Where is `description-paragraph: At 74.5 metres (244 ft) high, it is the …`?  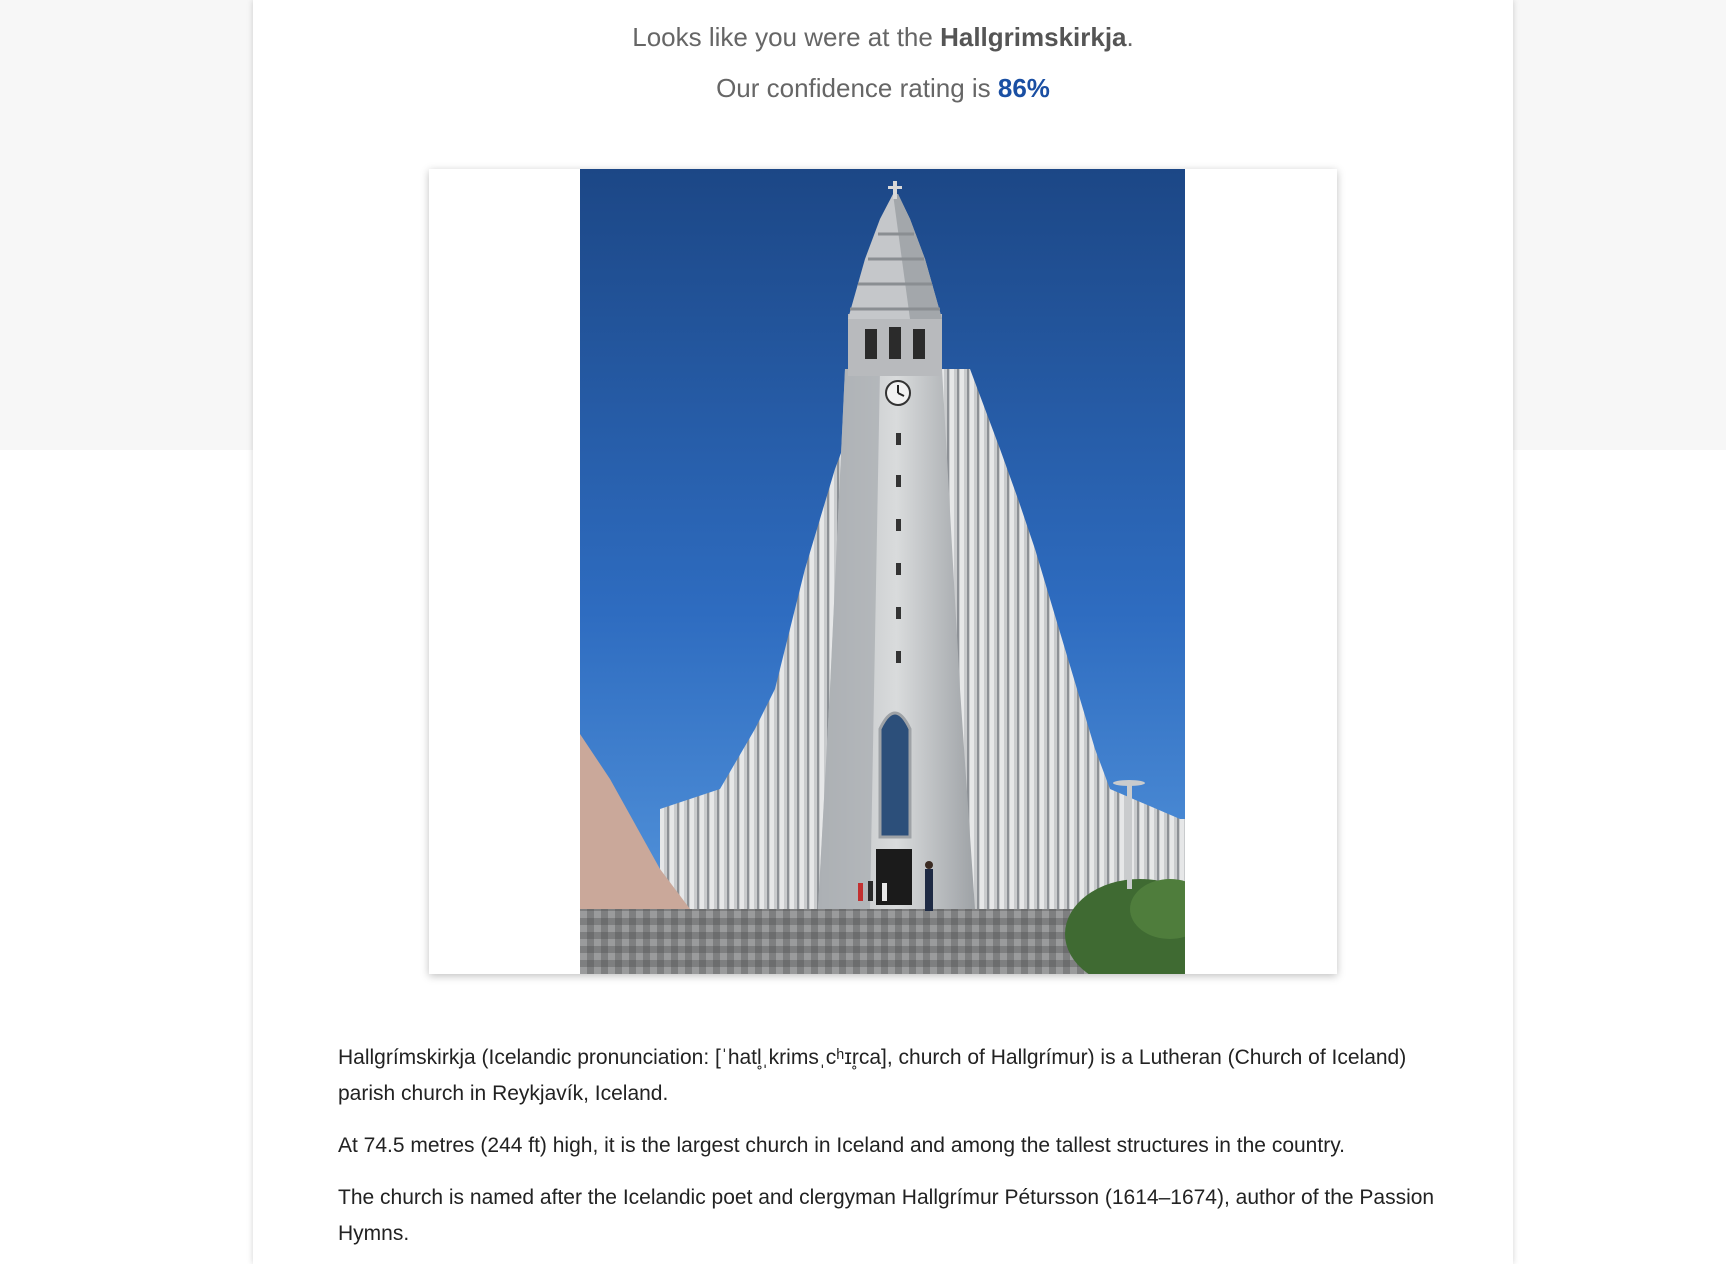
description-paragraph: At 74.5 metres (244 ft) high, it is the … is located at coordinates (841, 1145).